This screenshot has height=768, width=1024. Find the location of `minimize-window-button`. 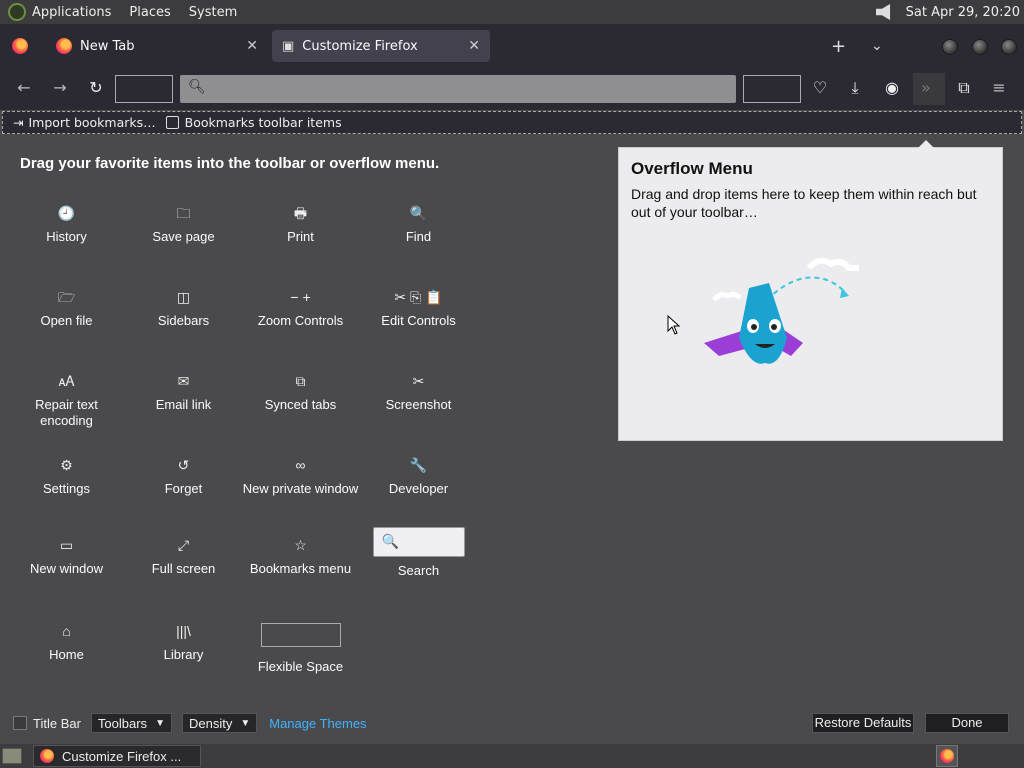

minimize-window-button is located at coordinates (950, 47).